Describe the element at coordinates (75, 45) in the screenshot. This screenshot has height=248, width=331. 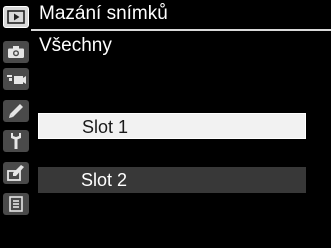
I see `section-subtitle: Všechny` at that location.